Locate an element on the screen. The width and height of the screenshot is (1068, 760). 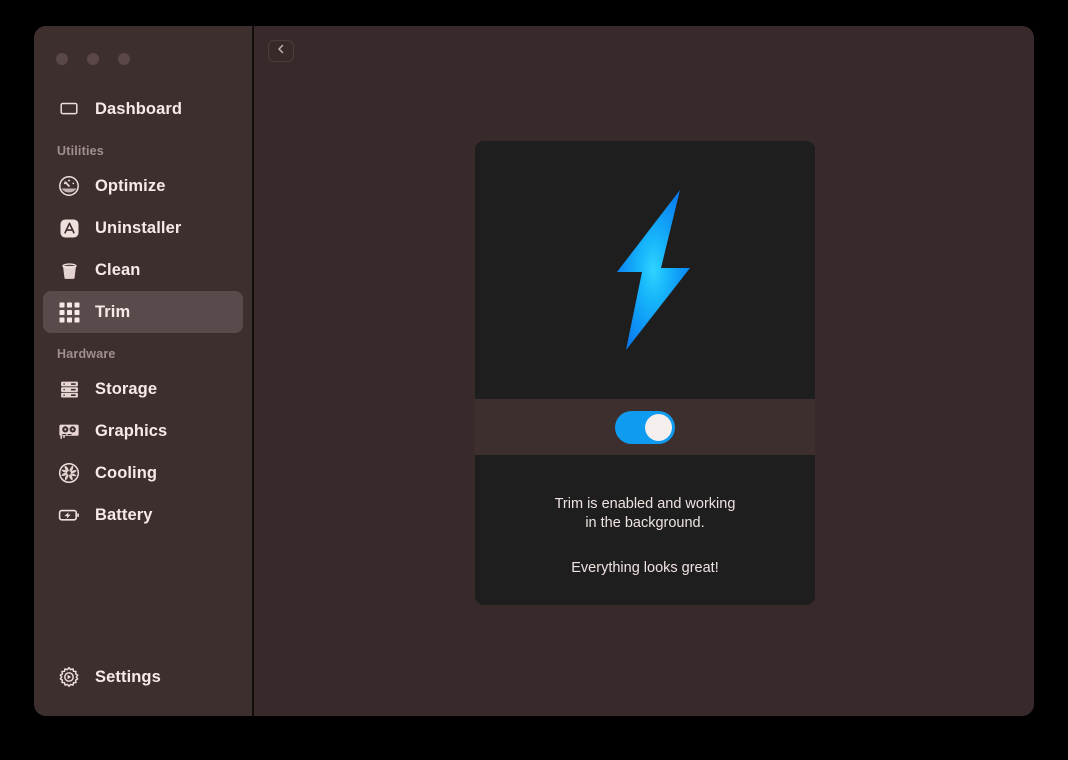
battery-bolt-icon is located at coordinates (69, 515).